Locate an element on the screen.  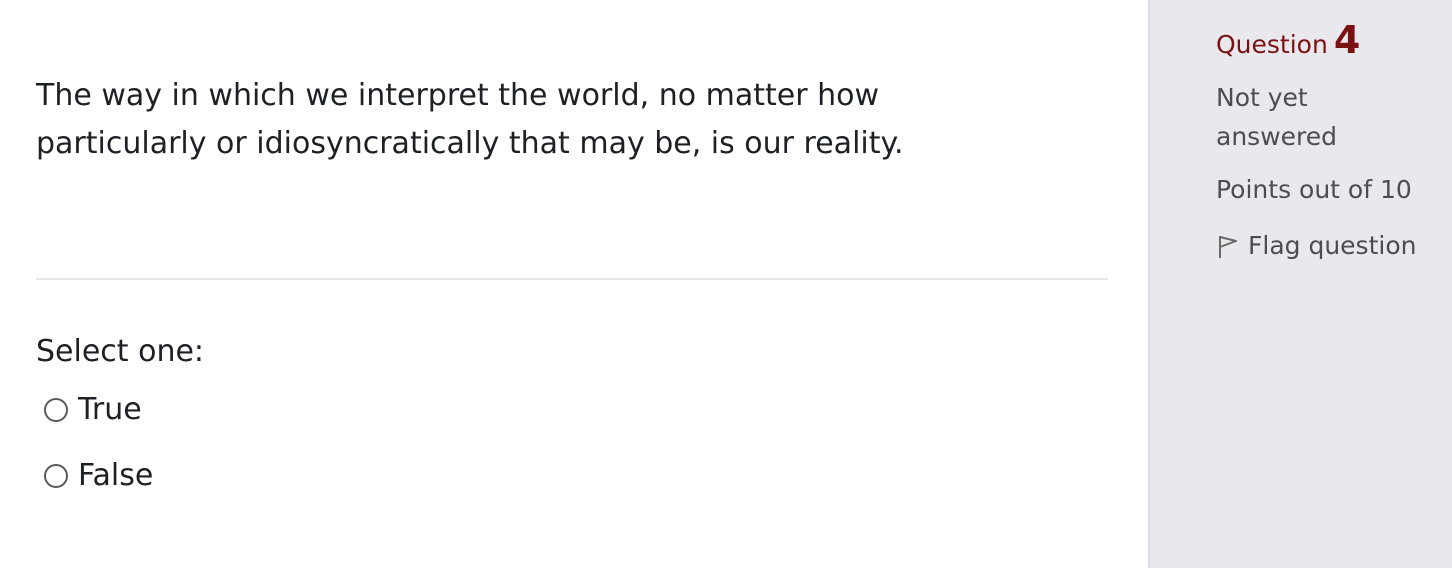
option-false-label: False is located at coordinates (116, 475).